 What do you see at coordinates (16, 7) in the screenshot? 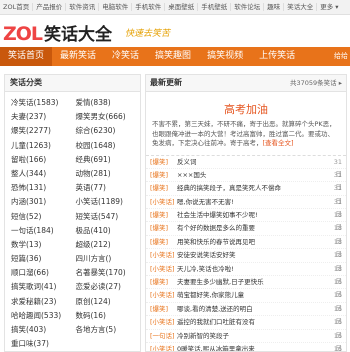
I see `top-link: ZOL首页` at bounding box center [16, 7].